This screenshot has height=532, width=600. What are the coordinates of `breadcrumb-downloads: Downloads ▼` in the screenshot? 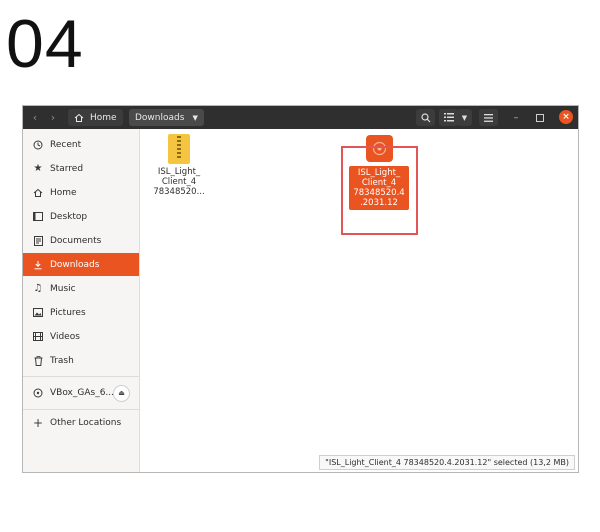 It's located at (166, 117).